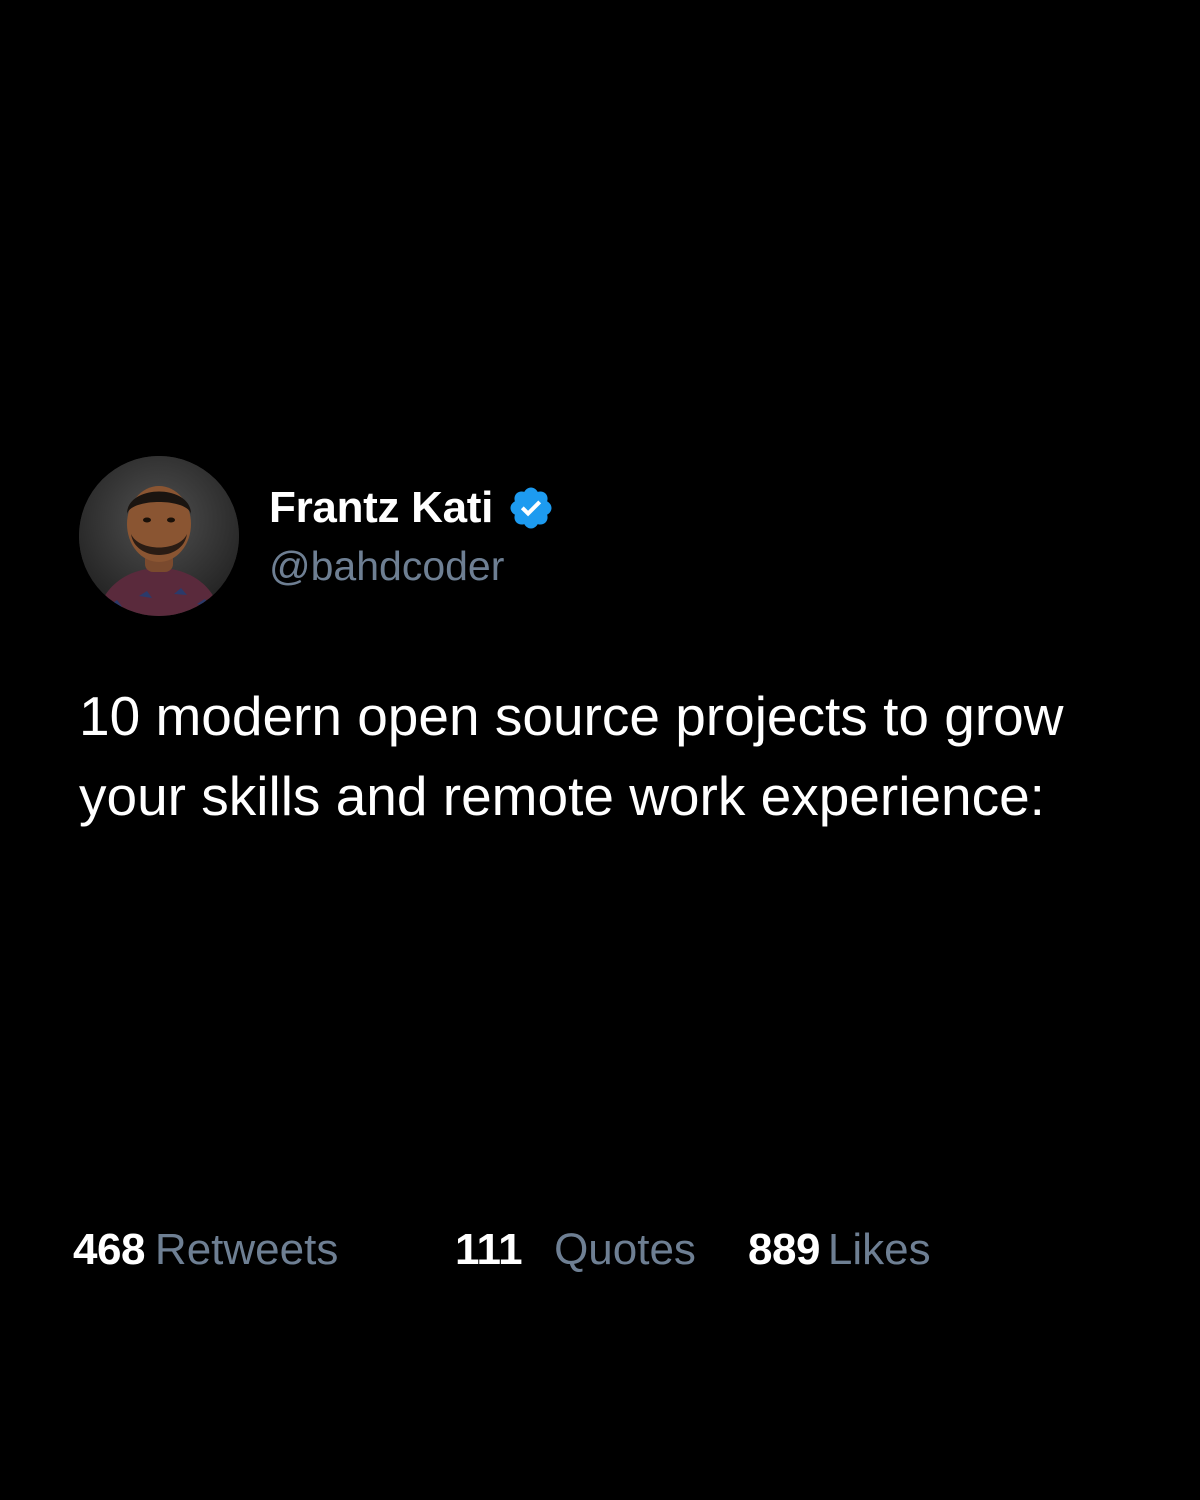 The height and width of the screenshot is (1500, 1200). Describe the element at coordinates (489, 1249) in the screenshot. I see `quotes-count: 111` at that location.